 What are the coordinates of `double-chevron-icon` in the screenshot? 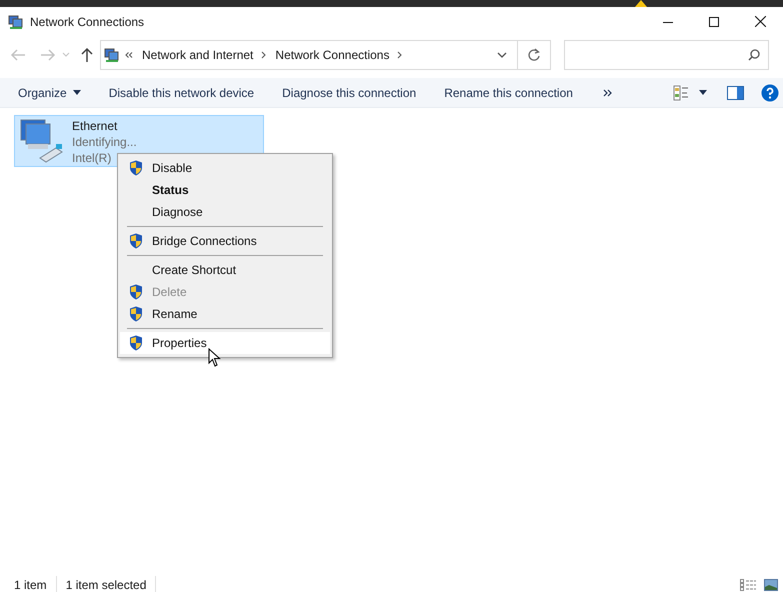 It's located at (129, 55).